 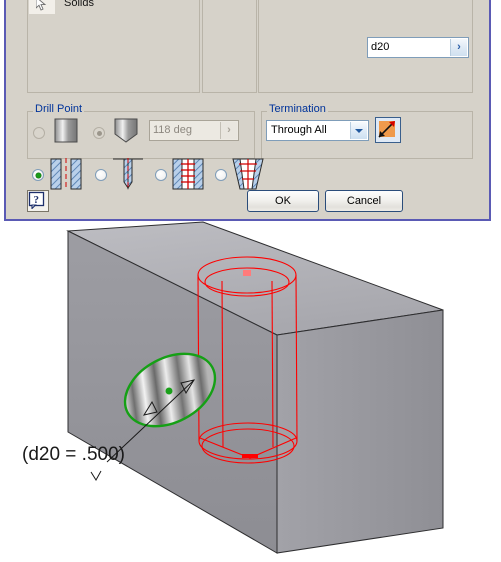 I want to click on help-question-icon: ?, so click(x=36, y=200).